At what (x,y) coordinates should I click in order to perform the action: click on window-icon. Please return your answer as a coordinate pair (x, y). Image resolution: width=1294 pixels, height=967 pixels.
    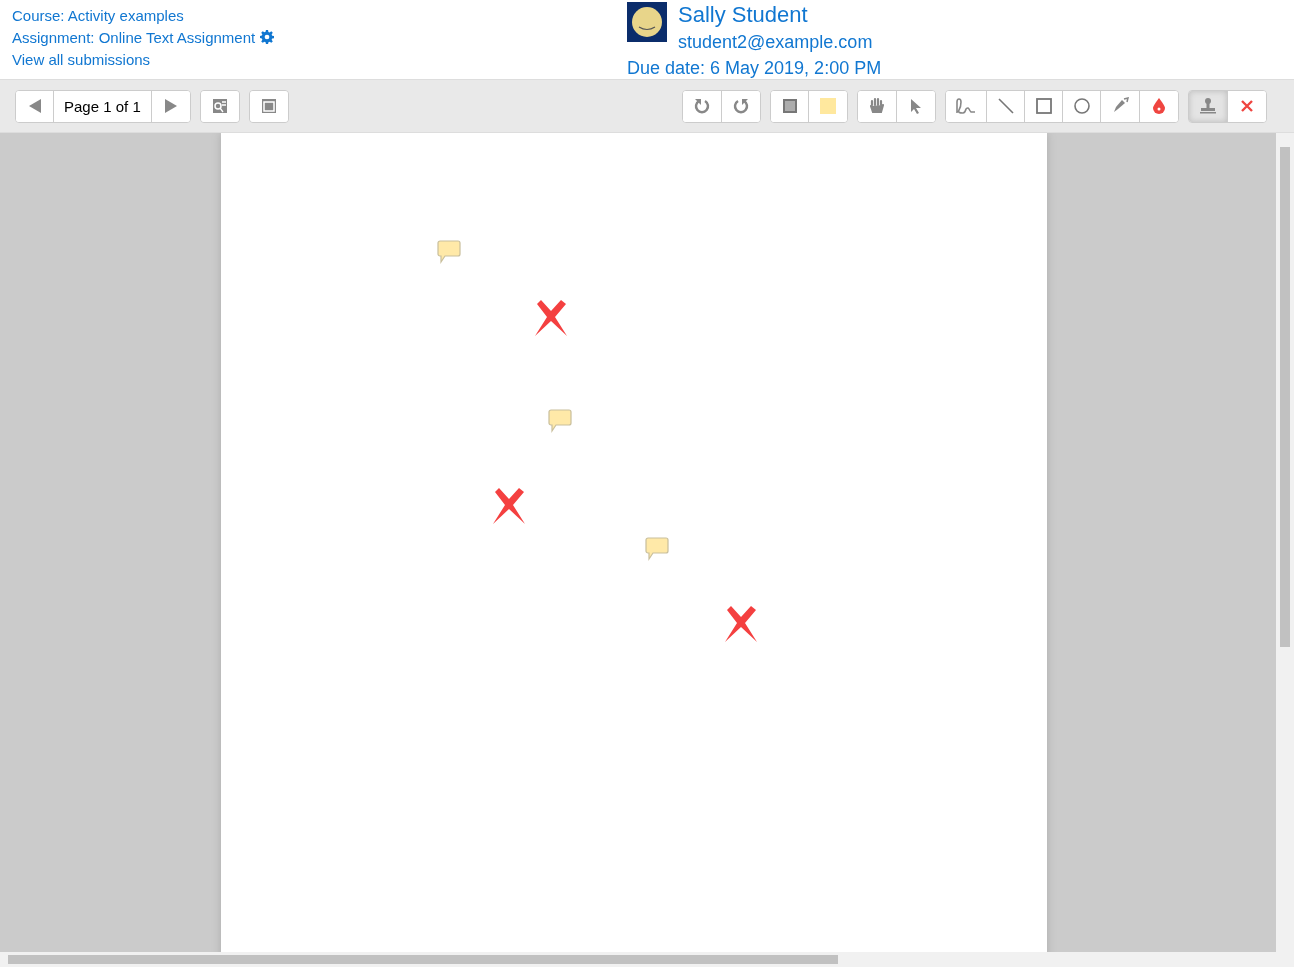
    Looking at the image, I should click on (268, 106).